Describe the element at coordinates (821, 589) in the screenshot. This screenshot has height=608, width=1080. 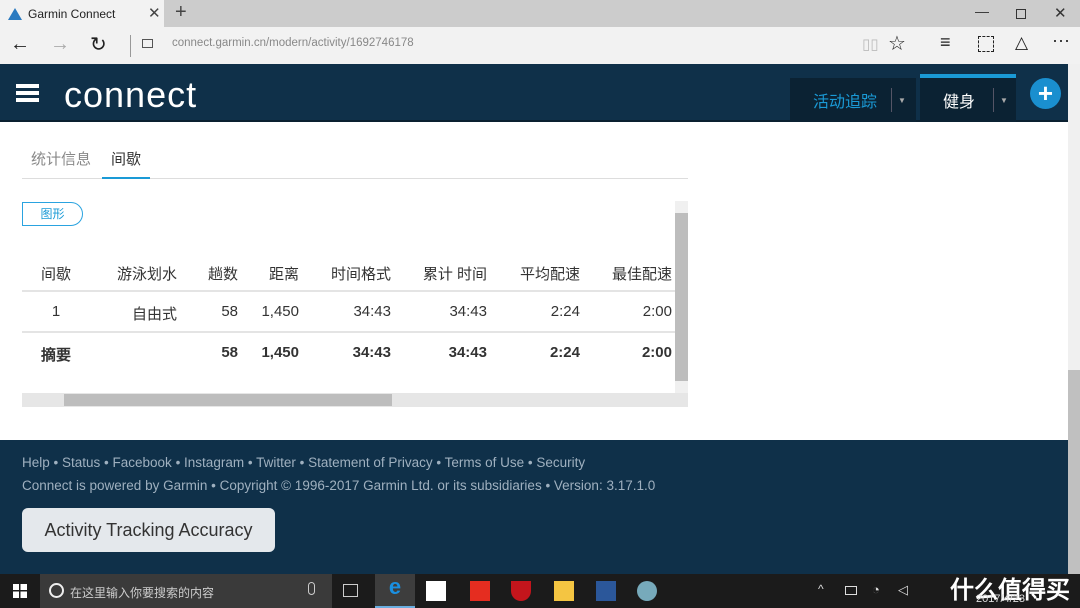
I see `show-hidden-icons: ^` at that location.